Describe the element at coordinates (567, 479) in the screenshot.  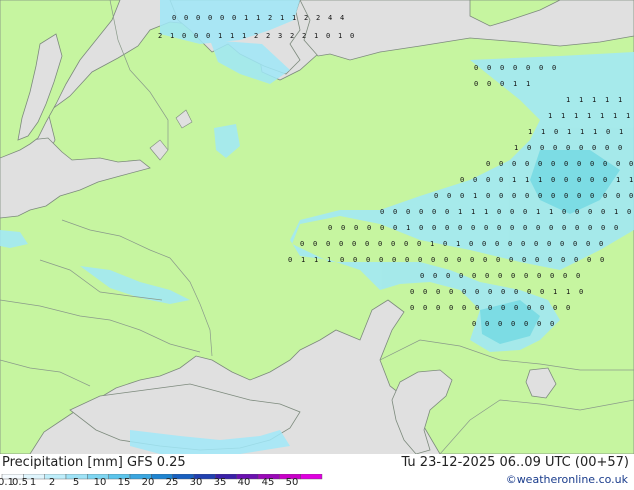
I see `attribution-link: ©weatheronline.co.uk` at that location.